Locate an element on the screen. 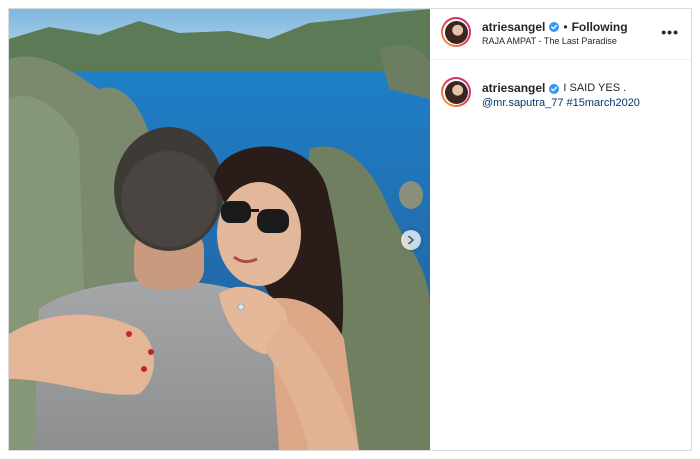 The image size is (700, 459). location-link: RAJA AMPAT - The Last Paradise is located at coordinates (549, 41).